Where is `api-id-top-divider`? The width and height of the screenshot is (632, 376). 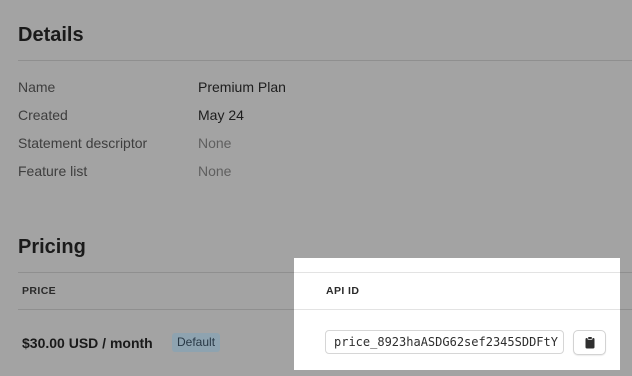 api-id-top-divider is located at coordinates (457, 272).